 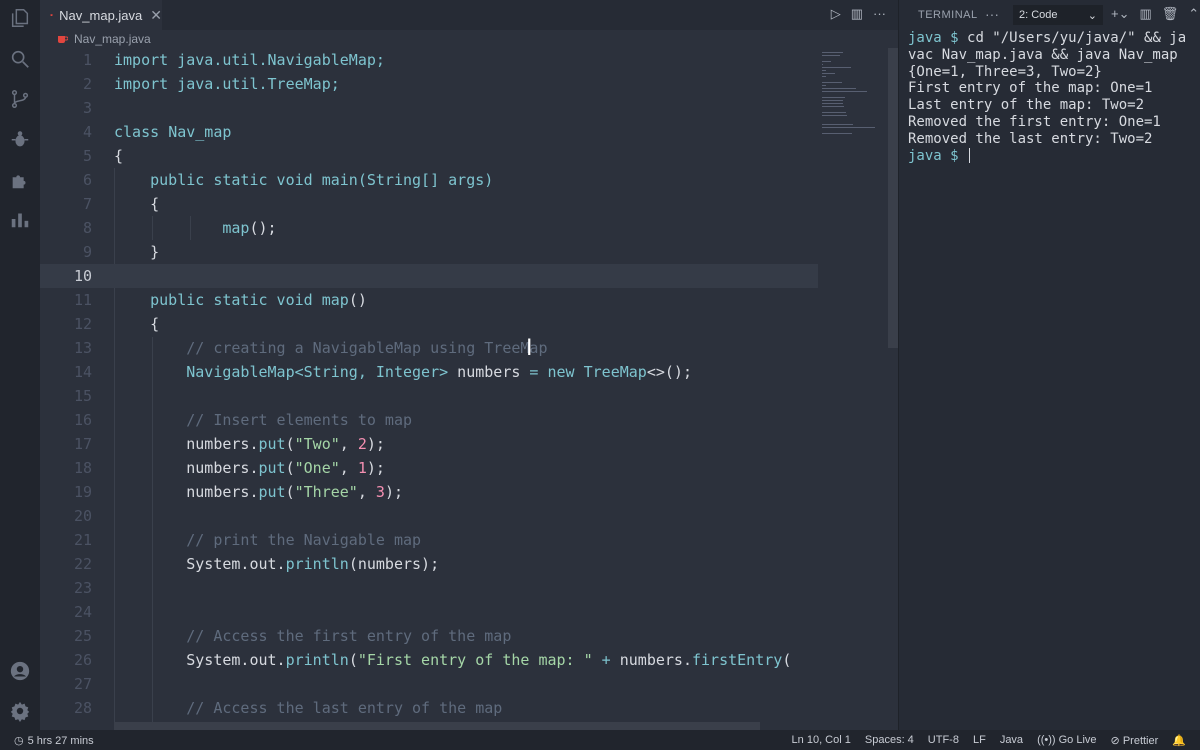 I want to click on code-line: 20, so click(x=429, y=516).